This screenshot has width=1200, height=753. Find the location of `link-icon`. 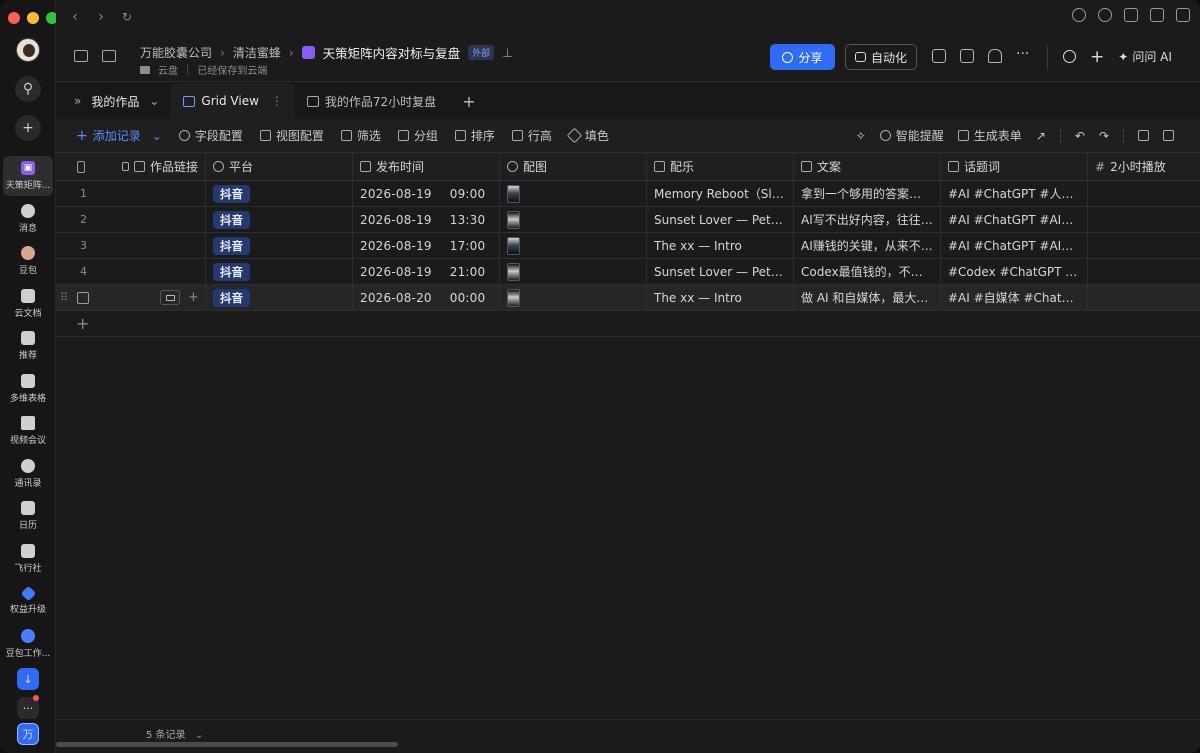

link-icon is located at coordinates (1131, 15).